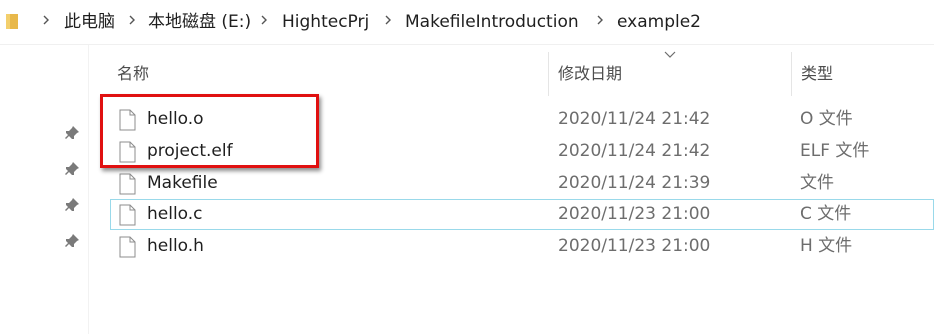 The width and height of the screenshot is (934, 334). What do you see at coordinates (522, 214) in the screenshot?
I see `file-row: hello.c 2020/11/23 21:00 C 文件` at bounding box center [522, 214].